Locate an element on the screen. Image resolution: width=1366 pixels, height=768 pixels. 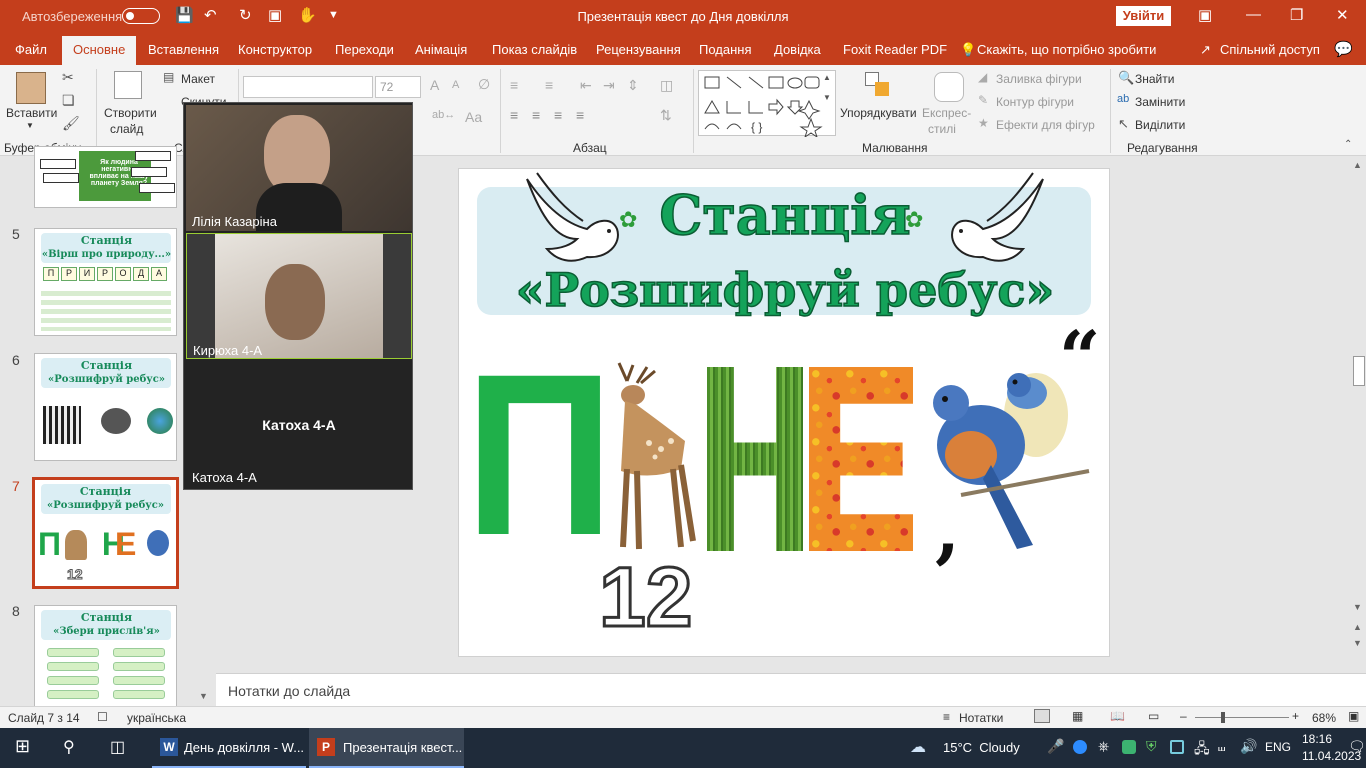
new-slide-button-line2: слайд is located at coordinates (126, 129).